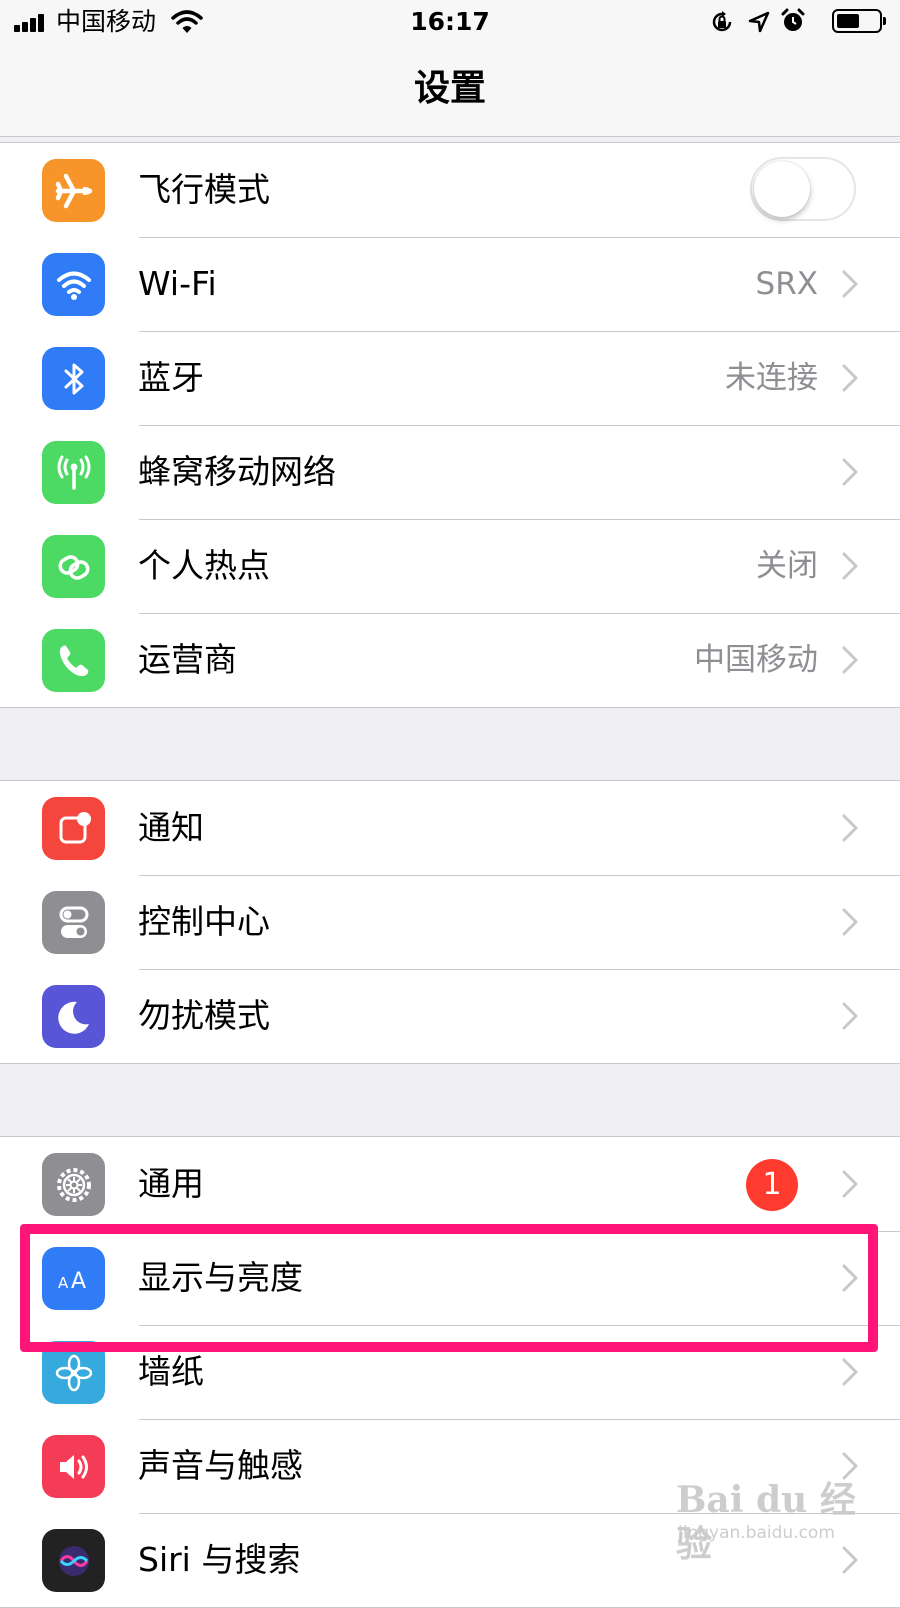  Describe the element at coordinates (73, 660) in the screenshot. I see `phone-icon` at that location.